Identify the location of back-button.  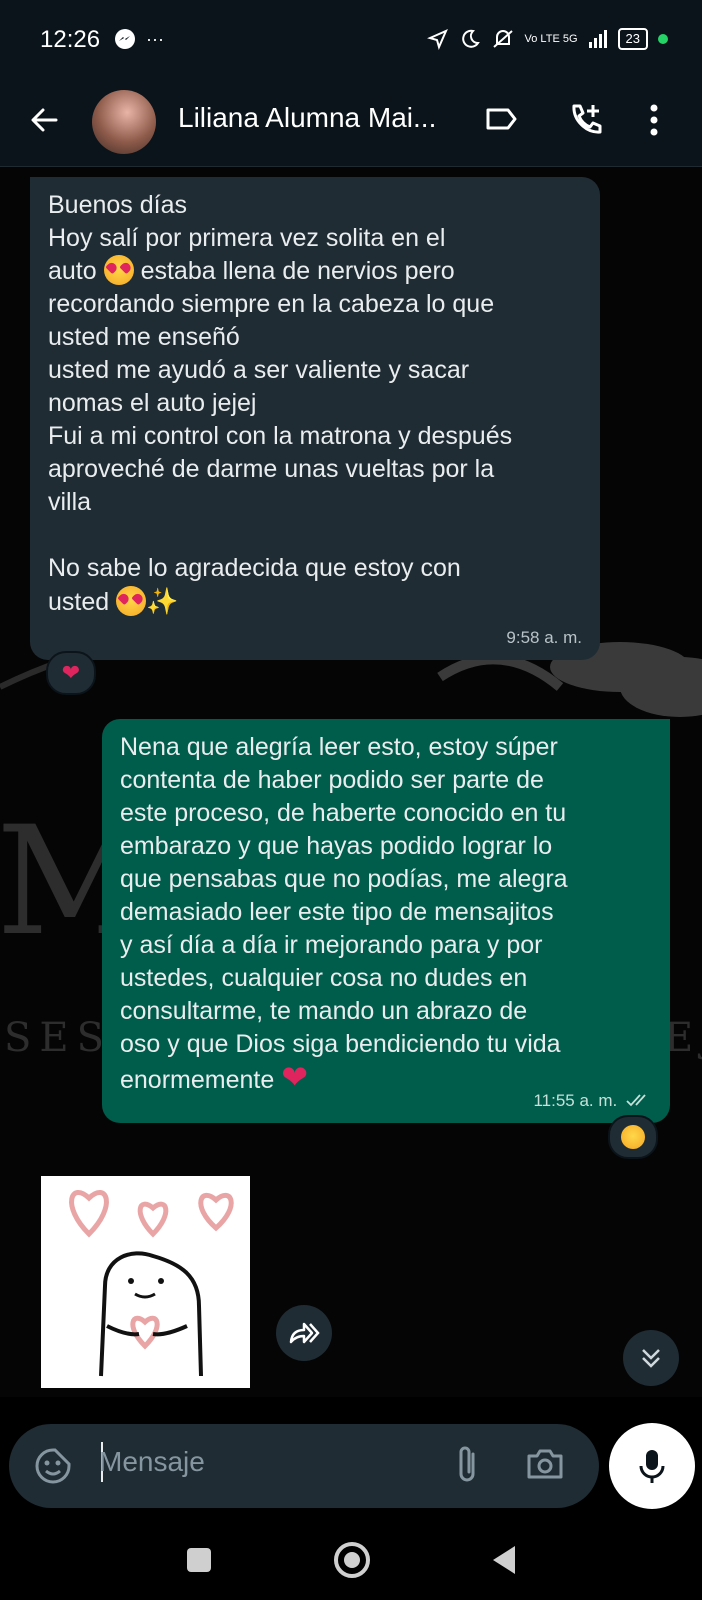
(44, 122).